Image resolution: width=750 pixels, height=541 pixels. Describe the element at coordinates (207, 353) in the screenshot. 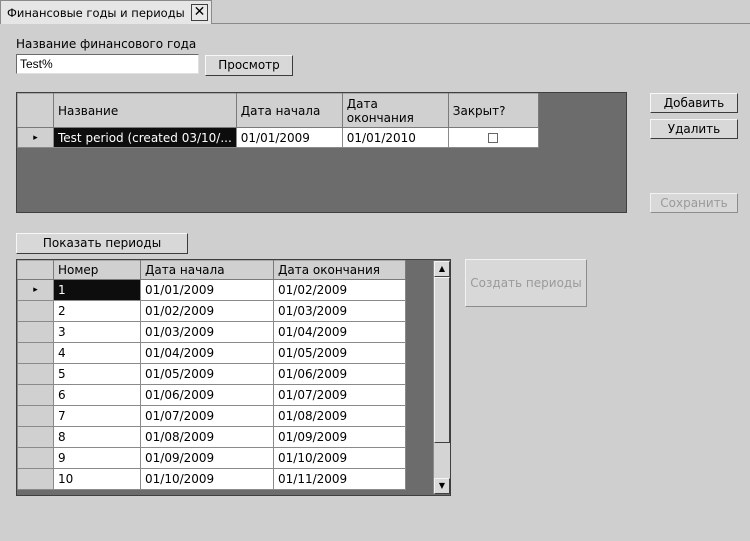

I see `cell-start-date: 01/04/2009` at that location.